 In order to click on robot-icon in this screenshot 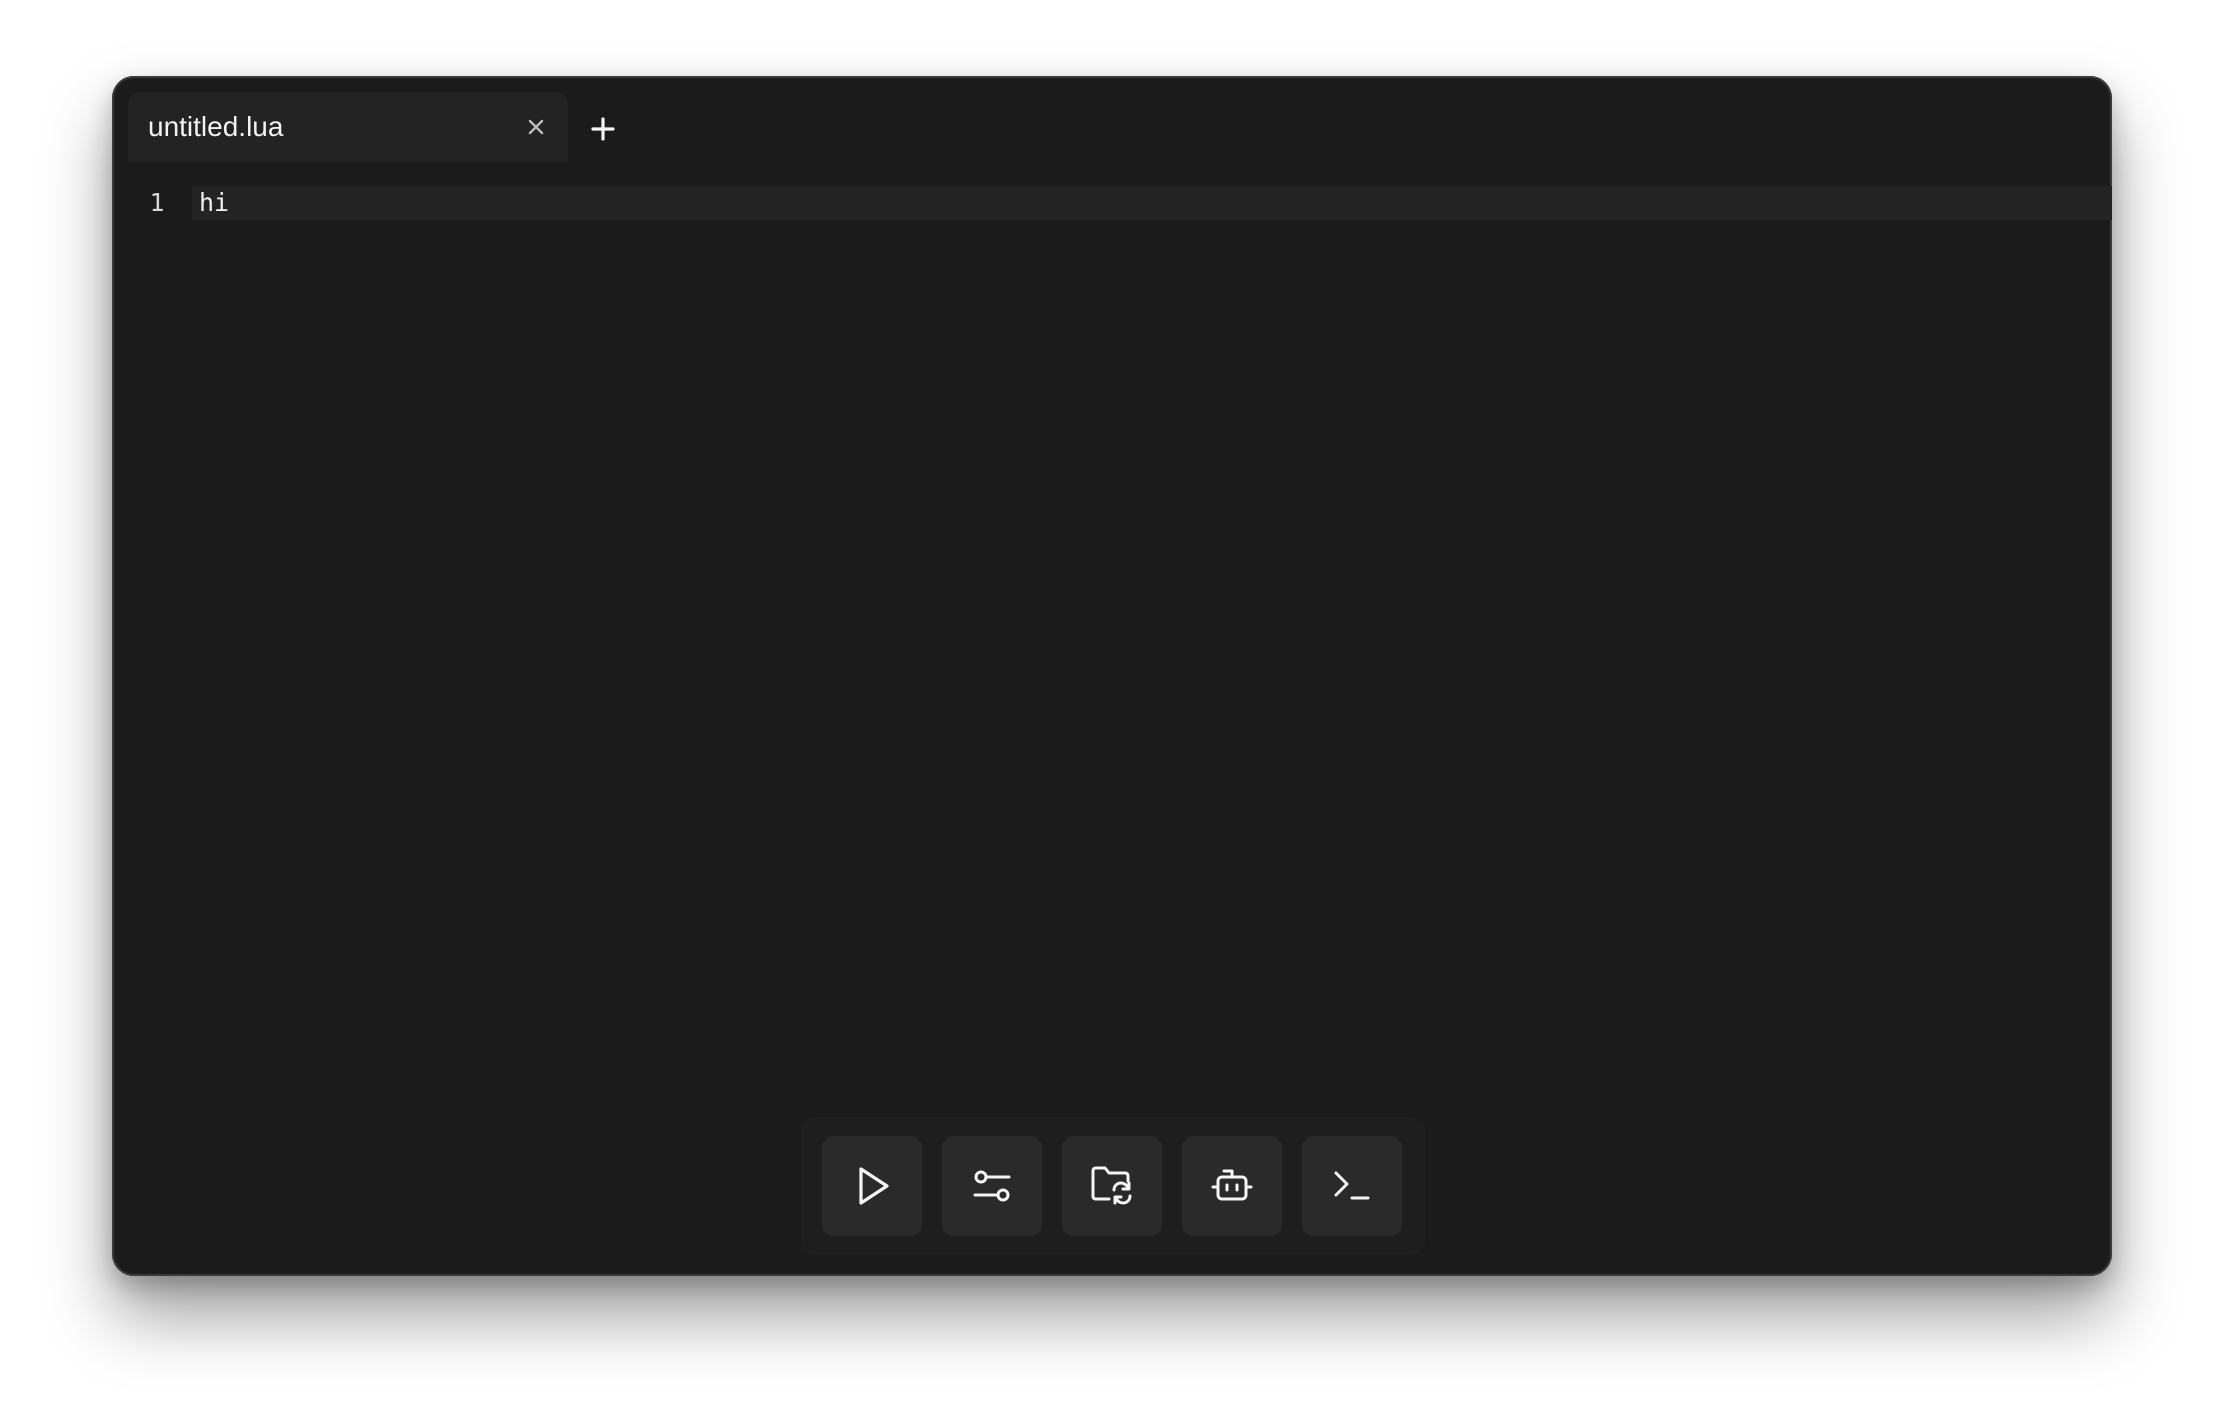, I will do `click(1232, 1186)`.